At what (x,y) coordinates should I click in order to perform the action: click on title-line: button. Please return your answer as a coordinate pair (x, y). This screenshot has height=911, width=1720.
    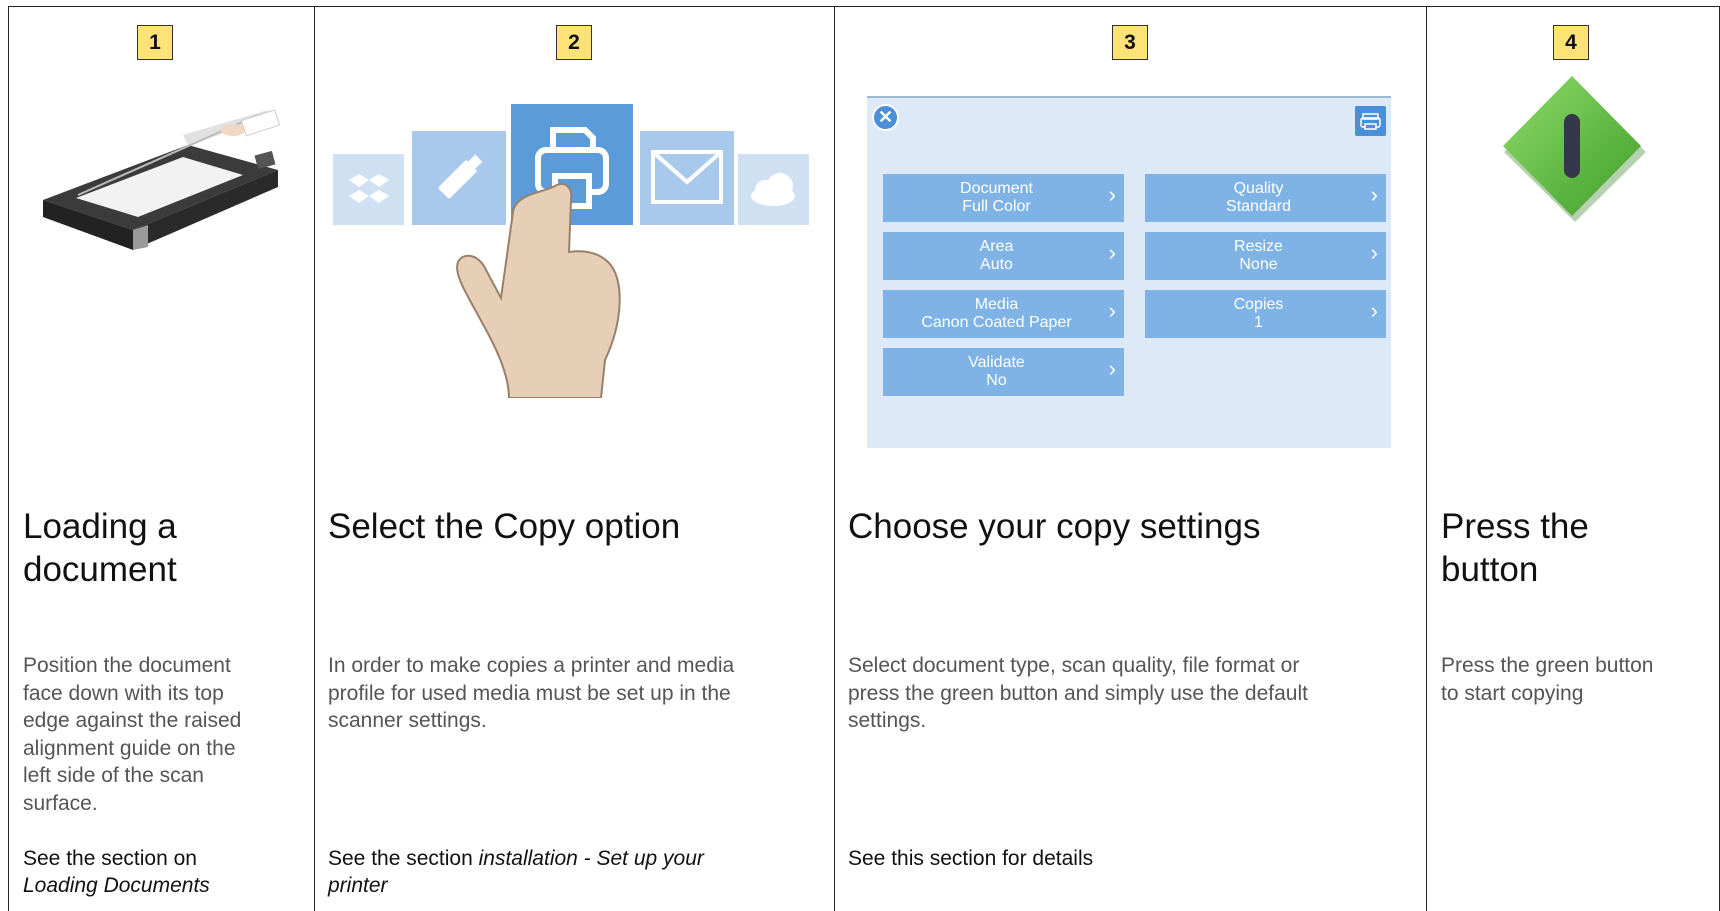
    Looking at the image, I should click on (1490, 569).